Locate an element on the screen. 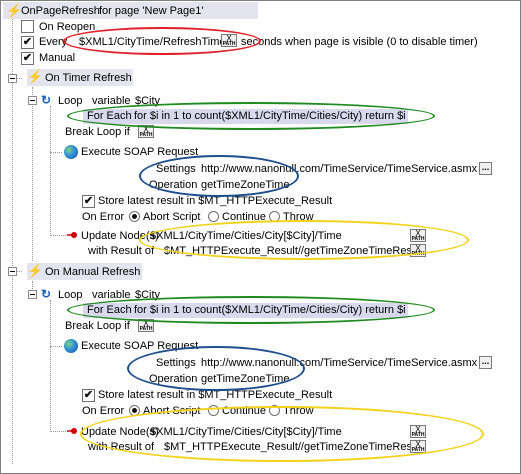  manual-continue-label: Continue is located at coordinates (244, 411).